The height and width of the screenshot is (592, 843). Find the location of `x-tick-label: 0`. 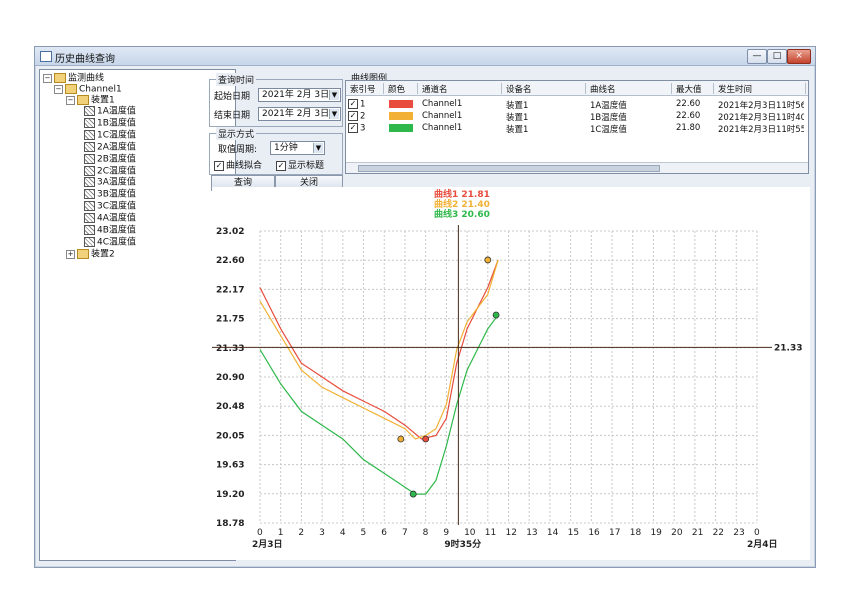

x-tick-label: 0 is located at coordinates (260, 533).